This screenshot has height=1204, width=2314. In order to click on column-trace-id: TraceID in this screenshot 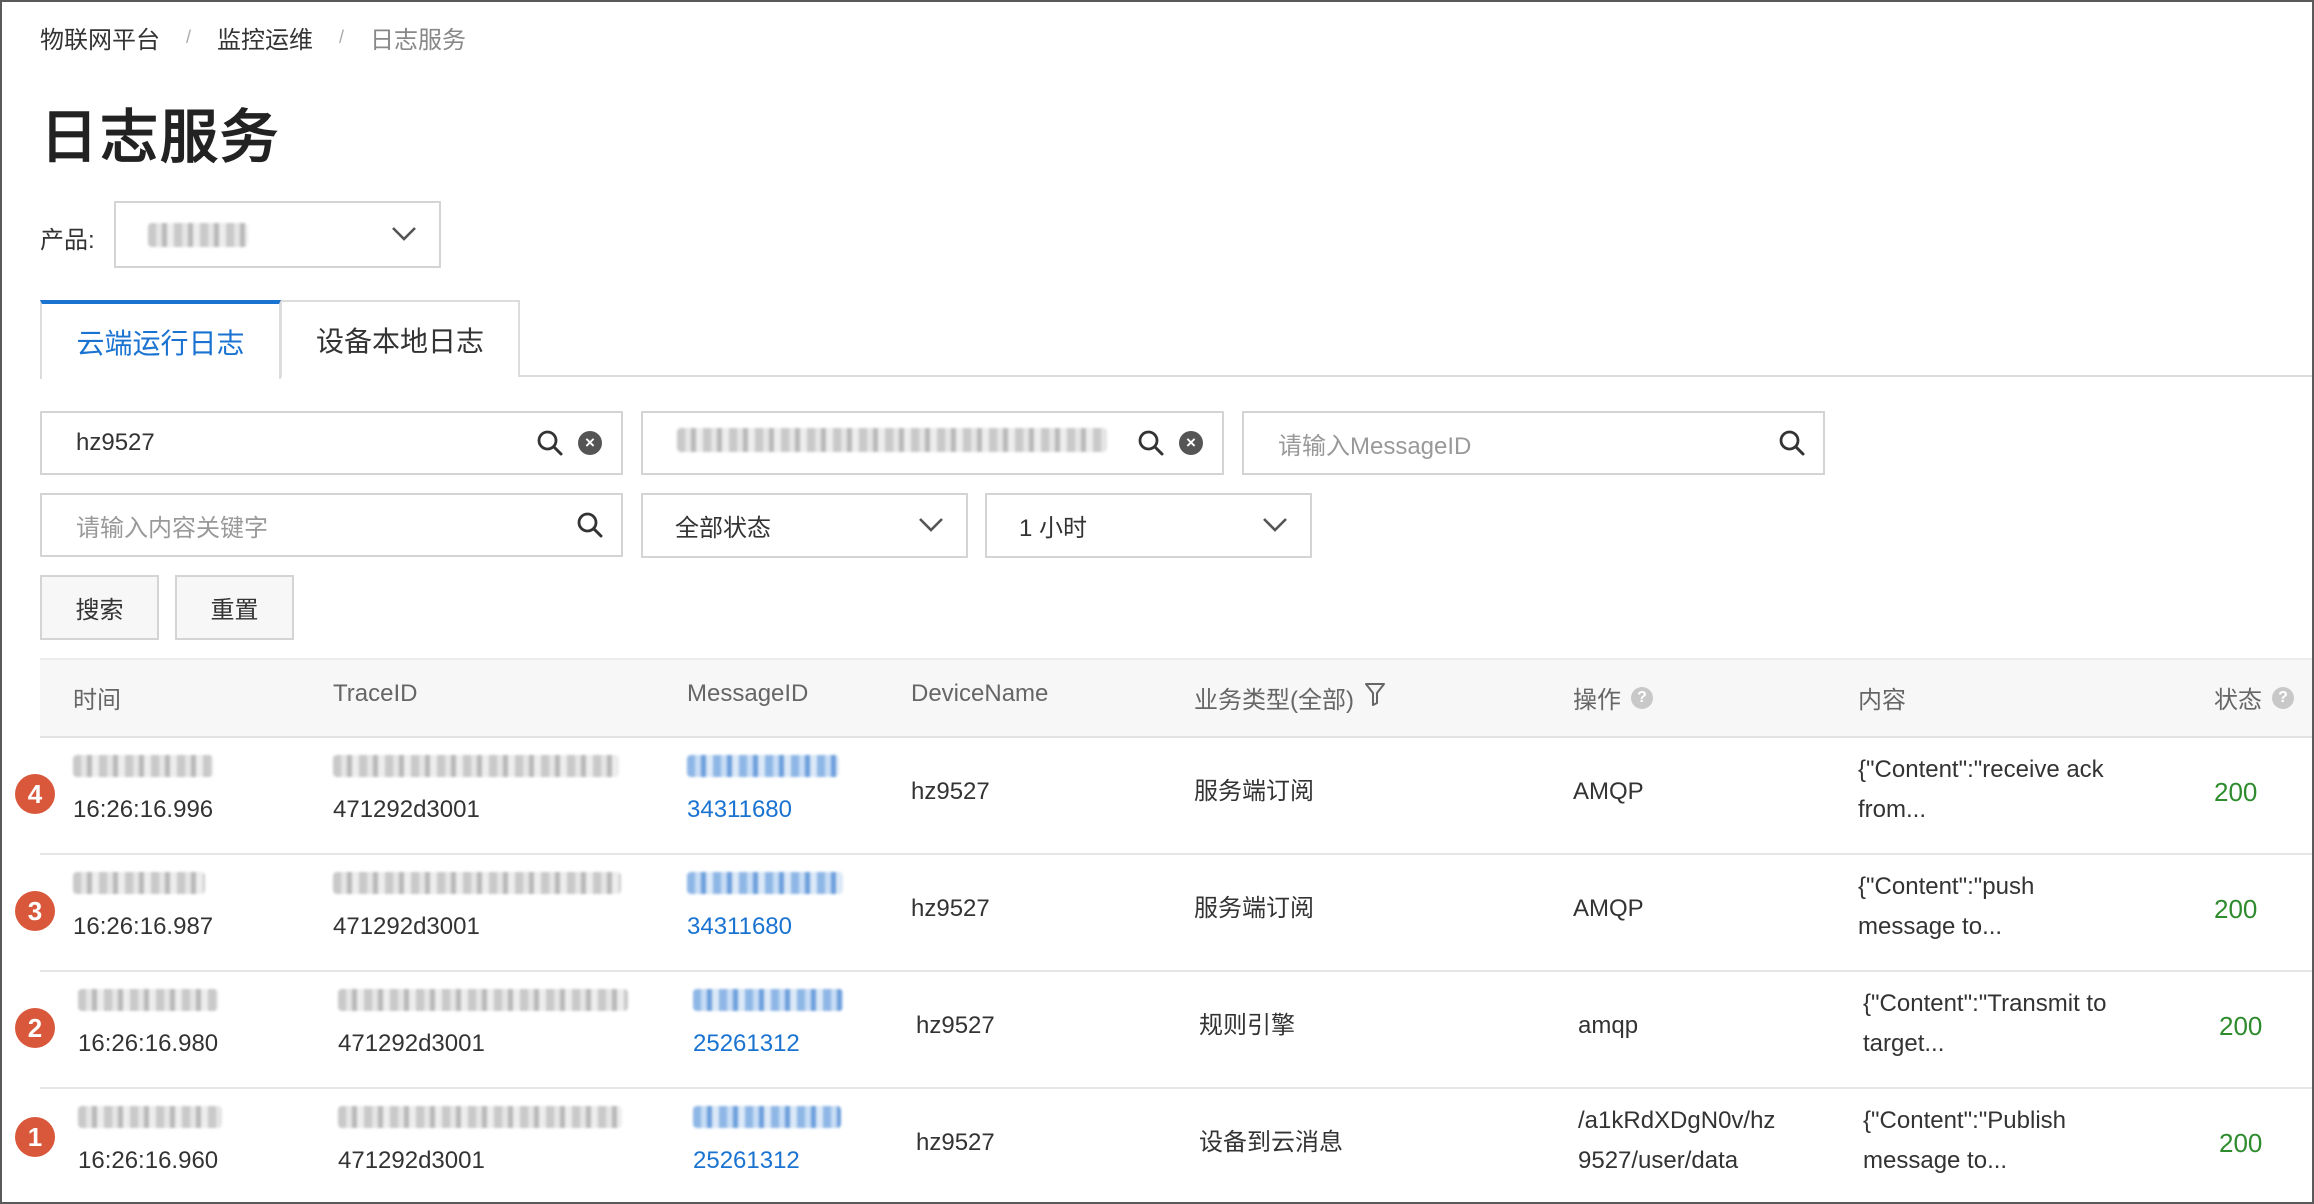, I will do `click(375, 693)`.